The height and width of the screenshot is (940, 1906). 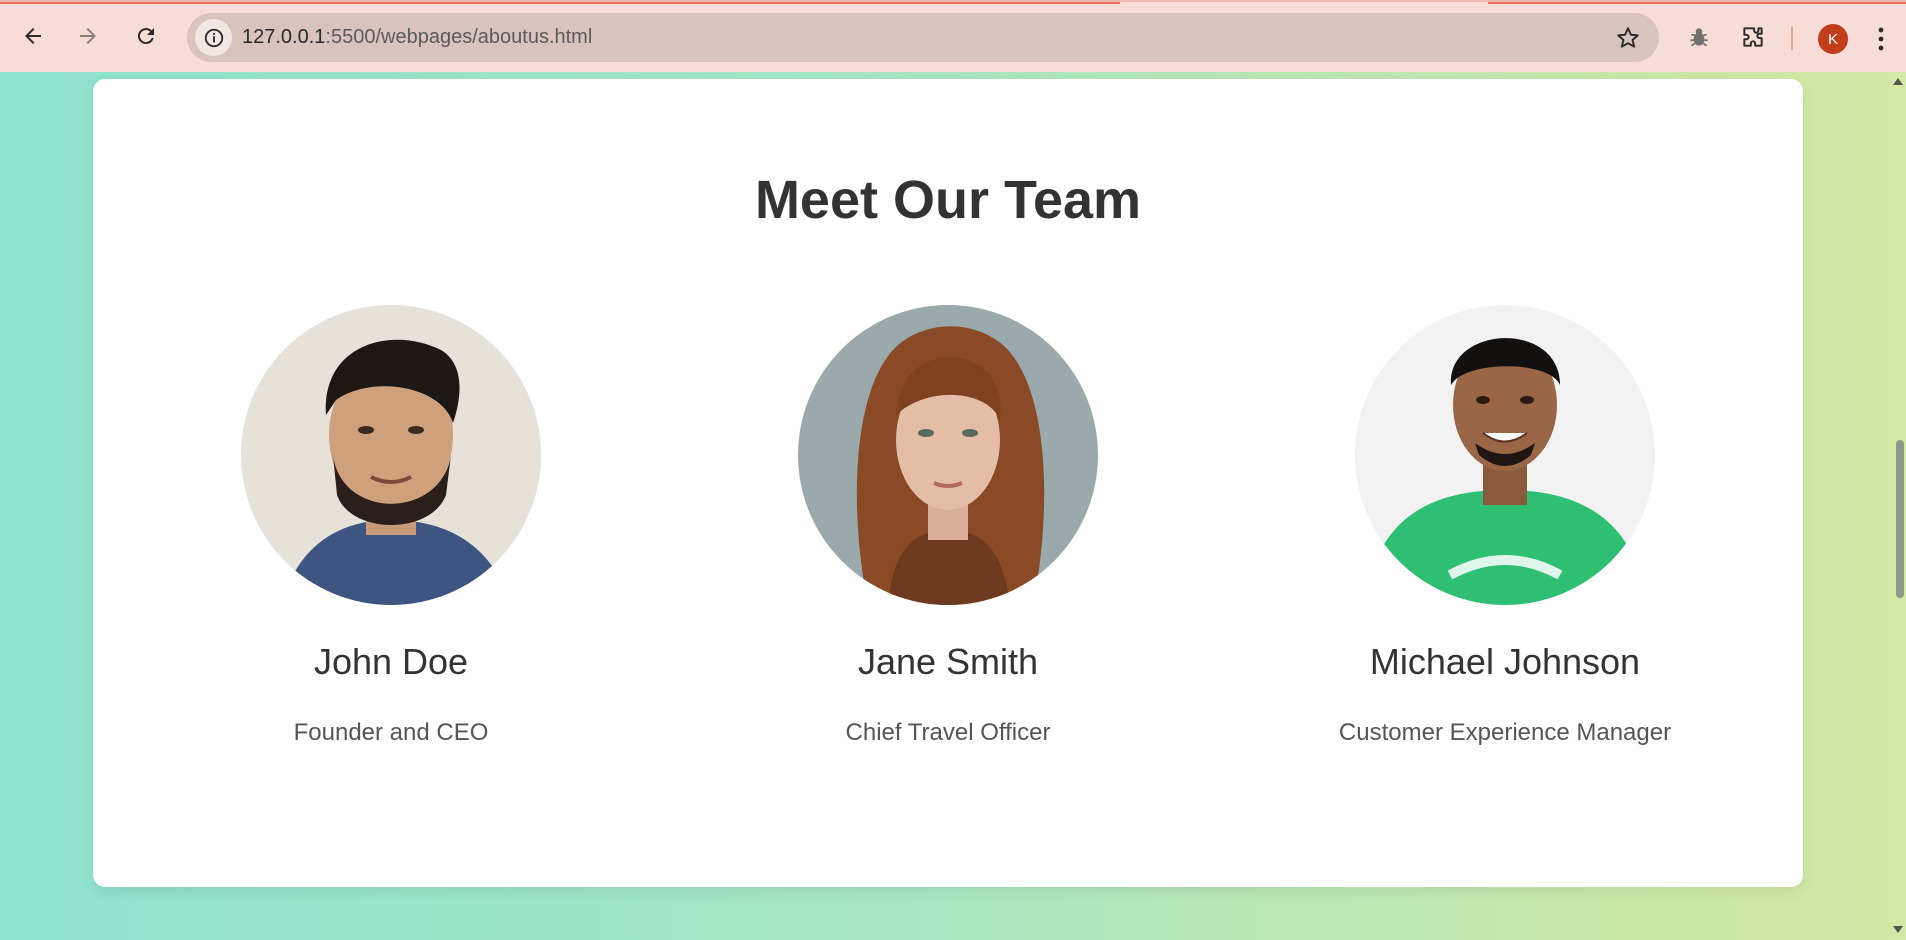 I want to click on url-host: 127.0.0.1, so click(x=284, y=37).